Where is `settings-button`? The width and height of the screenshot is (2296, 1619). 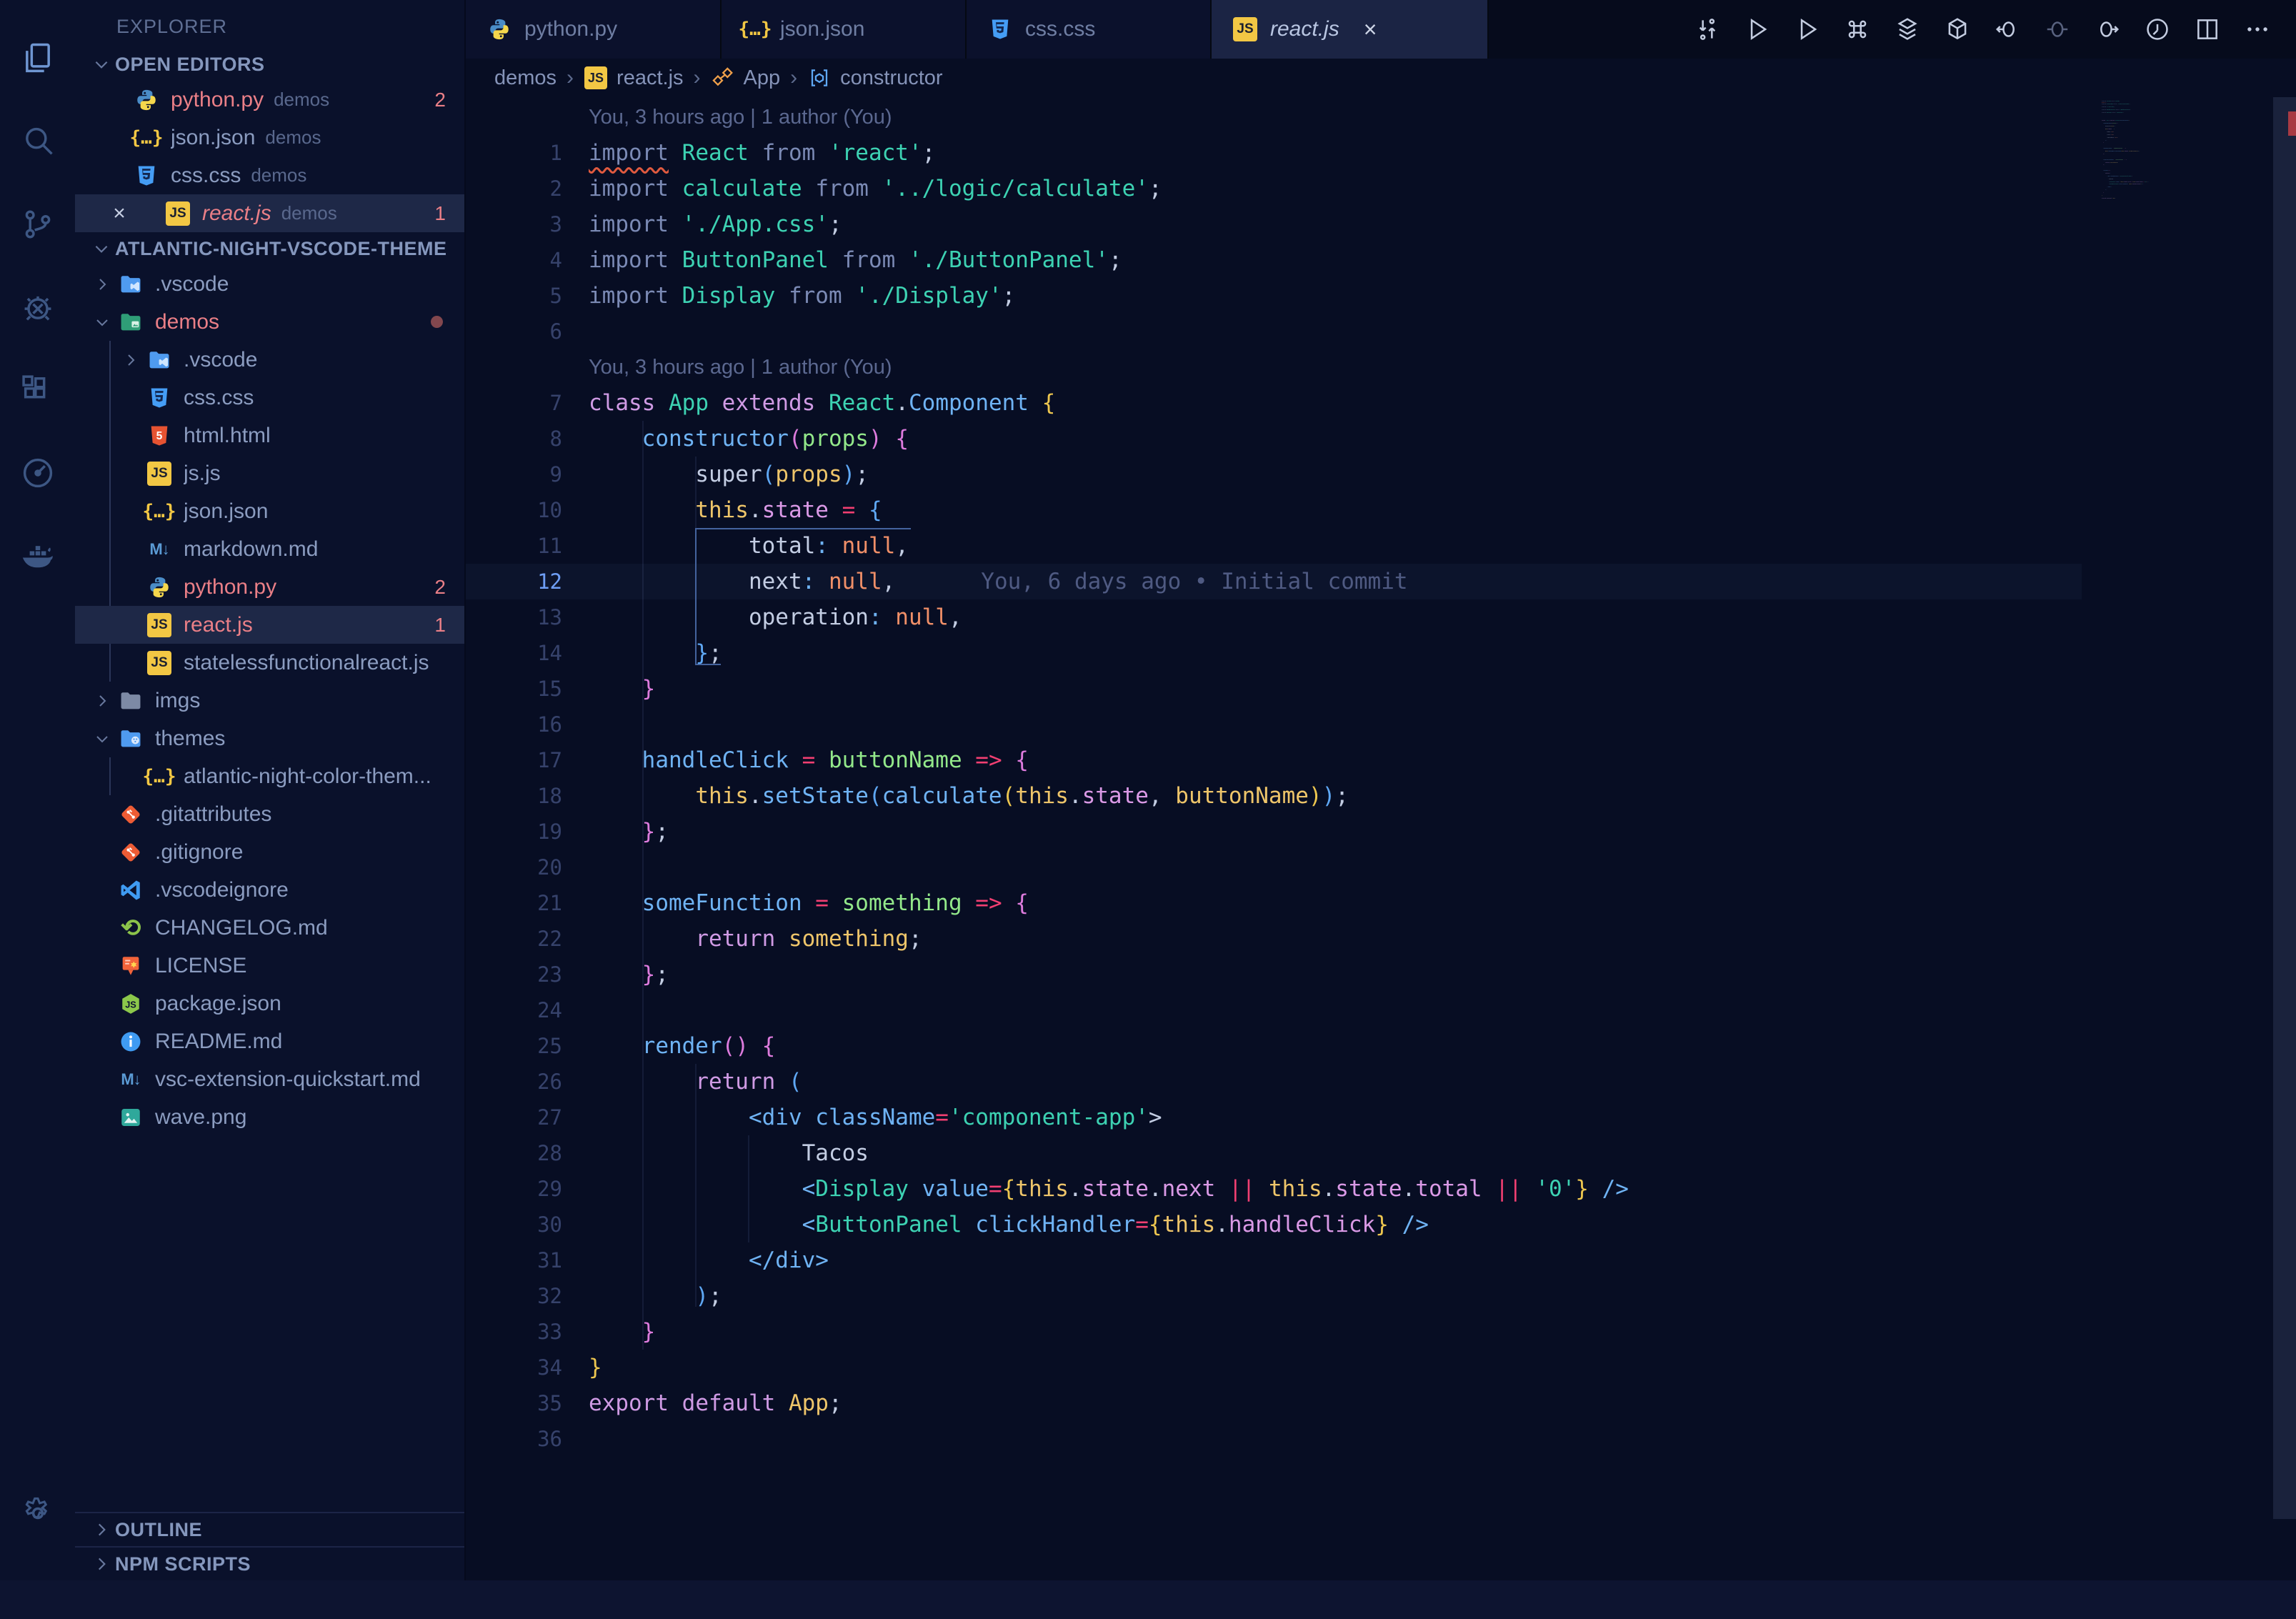 settings-button is located at coordinates (37, 1514).